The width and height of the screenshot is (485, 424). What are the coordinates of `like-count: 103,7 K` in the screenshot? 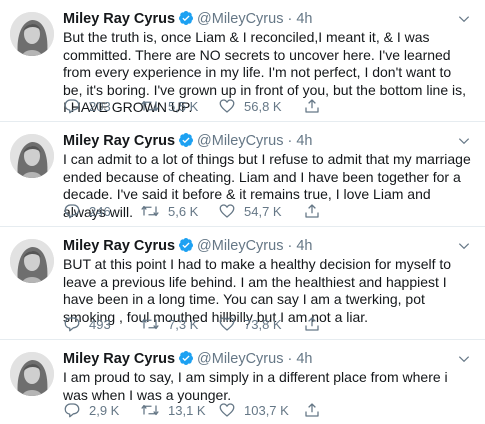 It's located at (266, 410).